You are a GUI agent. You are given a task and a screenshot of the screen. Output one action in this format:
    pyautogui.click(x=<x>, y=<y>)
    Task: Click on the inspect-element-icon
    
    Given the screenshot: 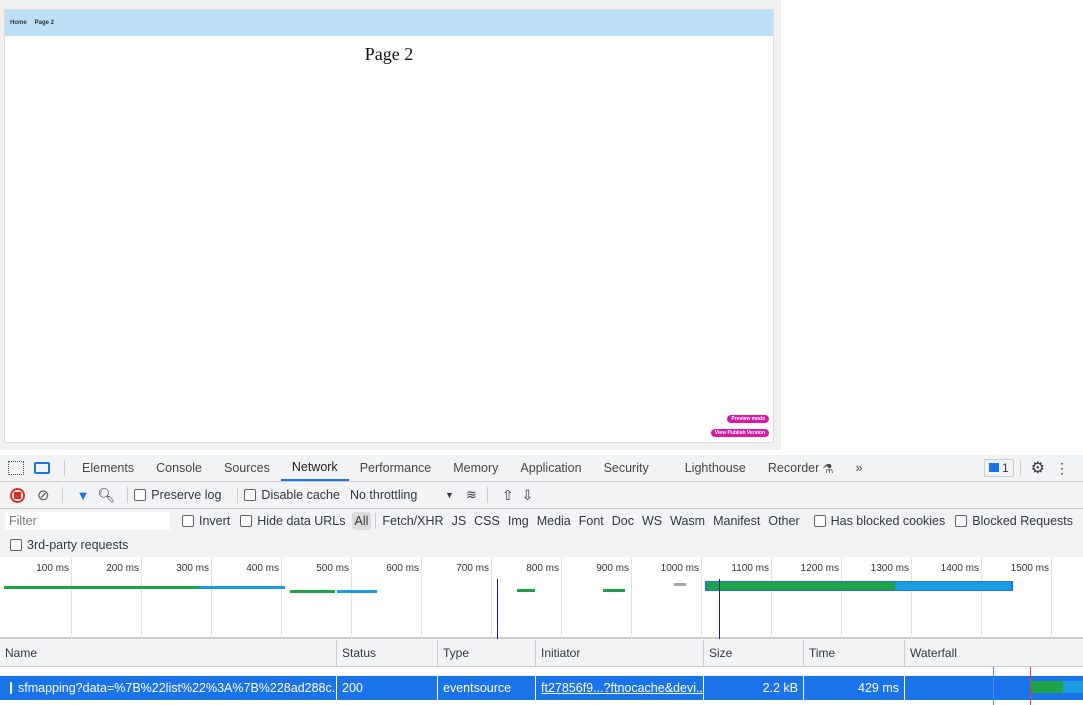 What is the action you would take?
    pyautogui.click(x=16, y=468)
    